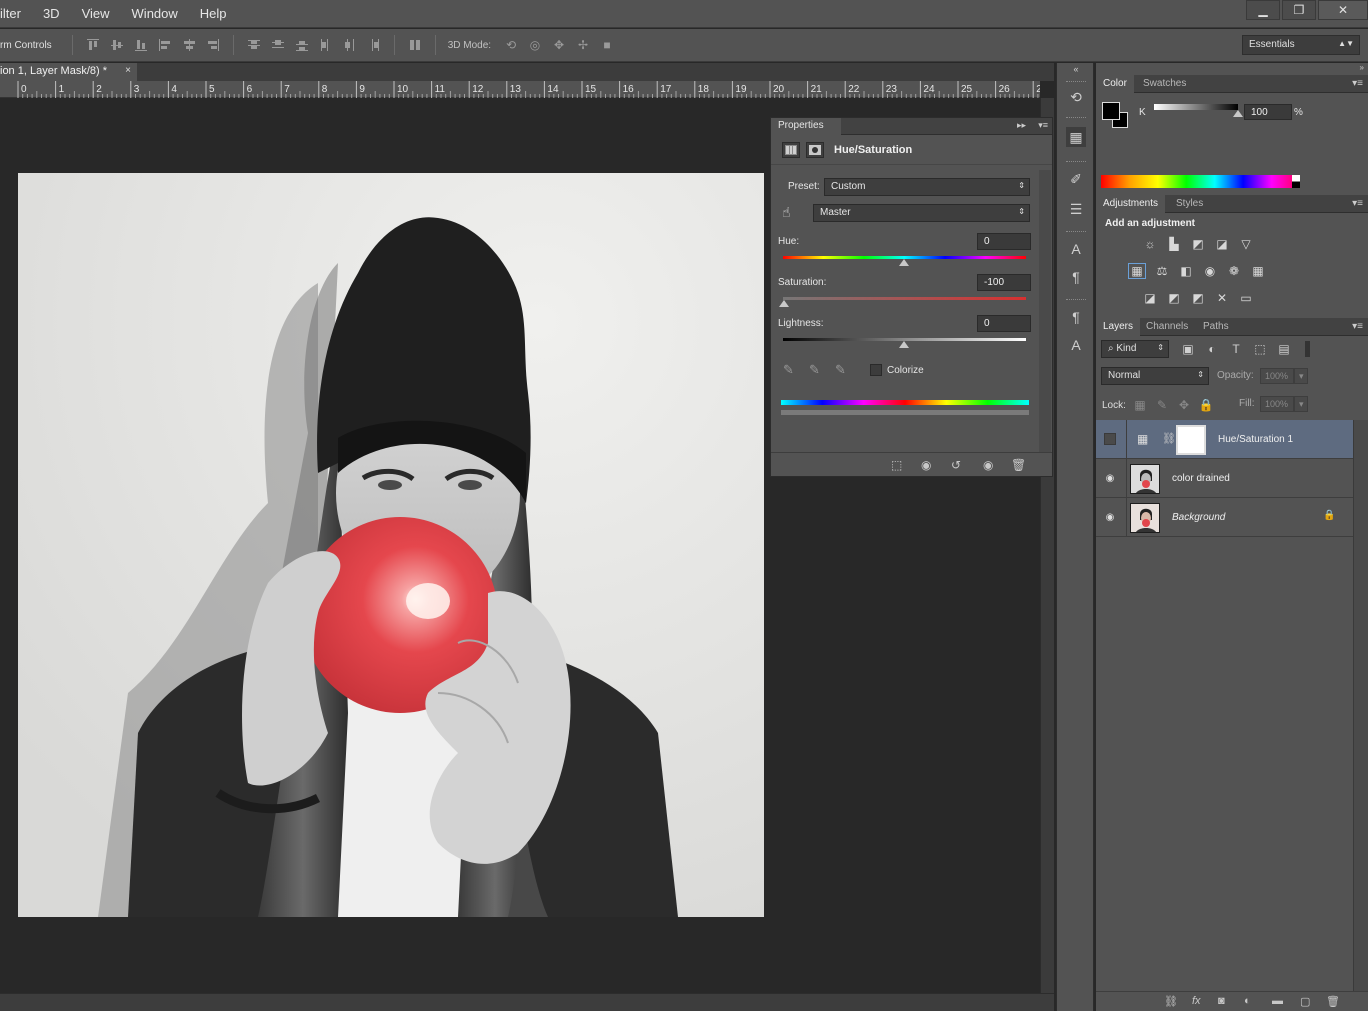 This screenshot has width=1368, height=1011. What do you see at coordinates (141, 45) in the screenshot?
I see `align-bottom-edges-icon` at bounding box center [141, 45].